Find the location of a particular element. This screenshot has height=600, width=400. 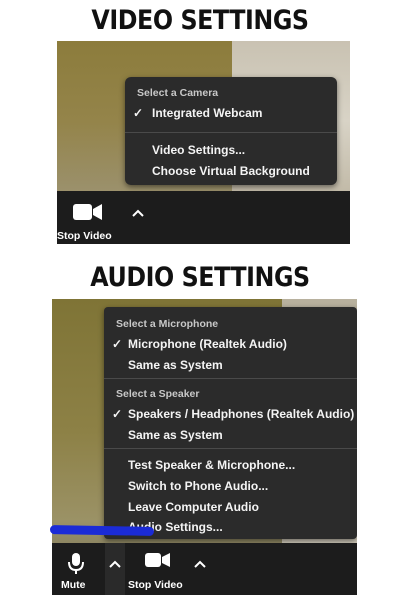

speaker-section-title: Select a Speaker is located at coordinates (158, 394).